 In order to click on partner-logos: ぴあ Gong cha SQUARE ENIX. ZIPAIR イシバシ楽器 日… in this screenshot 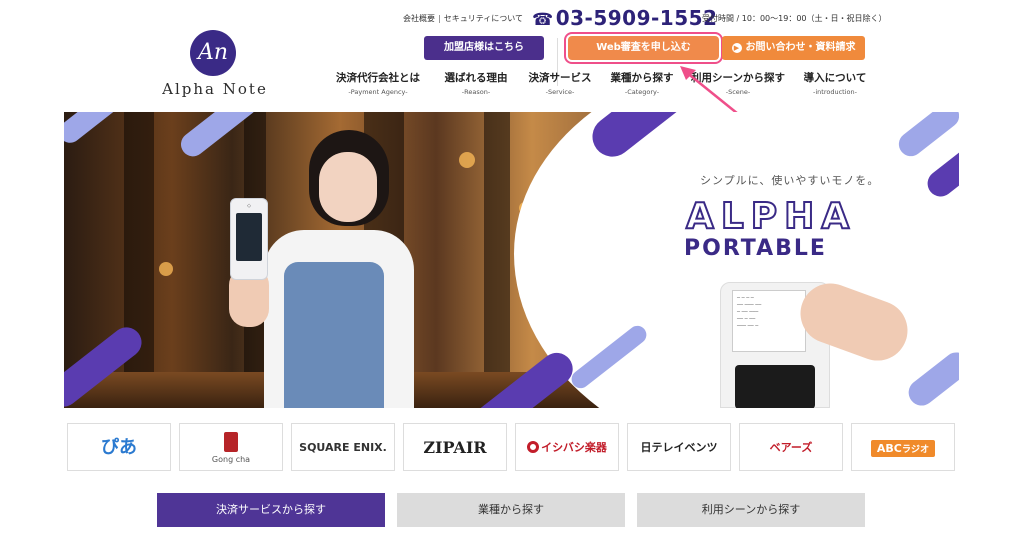, I will do `click(512, 448)`.